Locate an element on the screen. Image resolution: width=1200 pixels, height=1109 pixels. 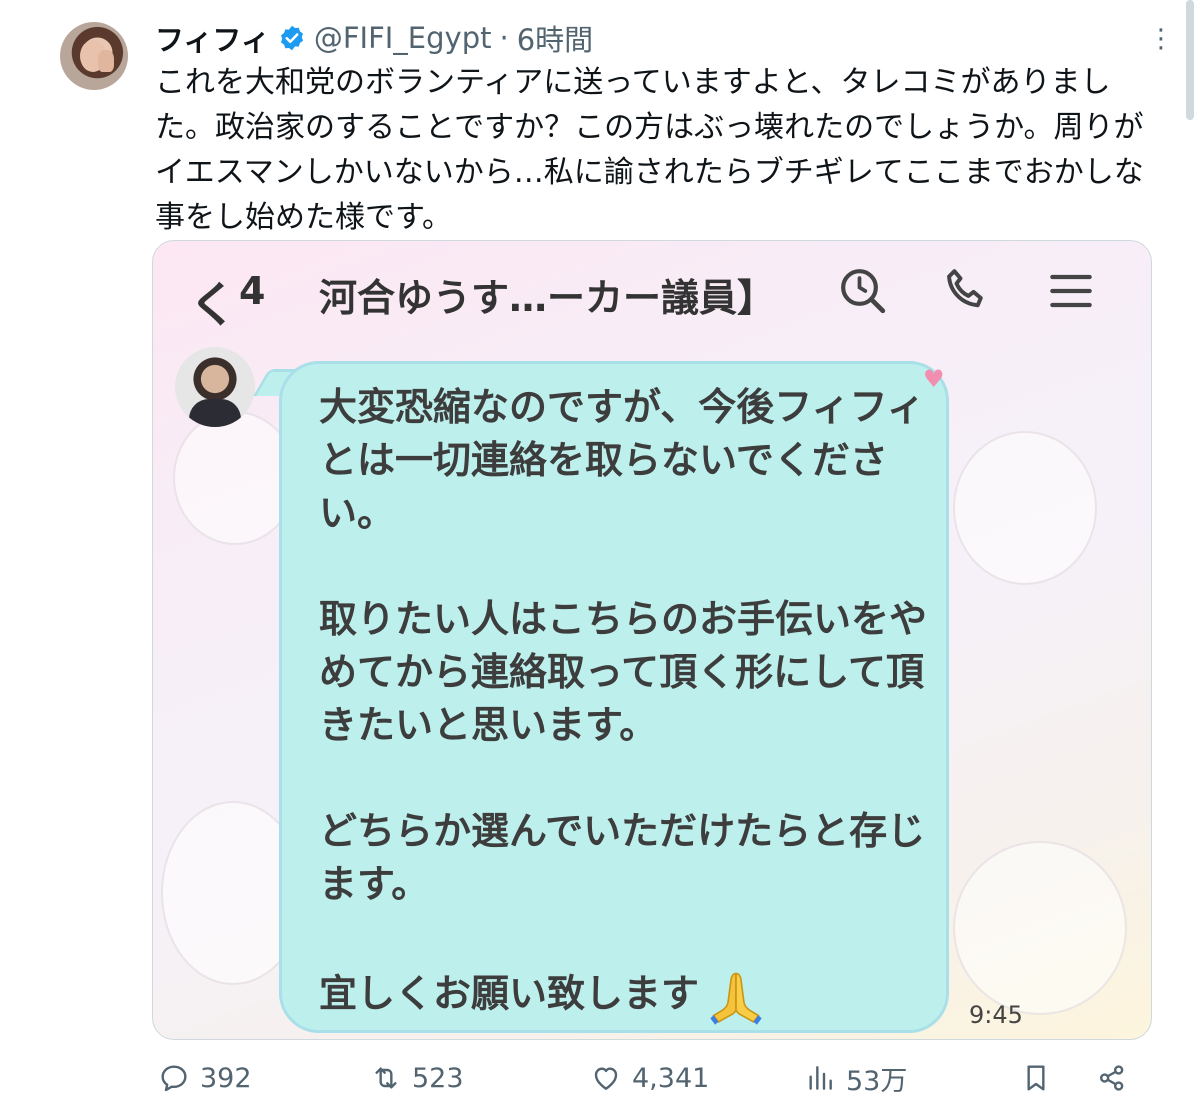
tweet-actions: 392 523 4,341 53万 is located at coordinates (600, 1078).